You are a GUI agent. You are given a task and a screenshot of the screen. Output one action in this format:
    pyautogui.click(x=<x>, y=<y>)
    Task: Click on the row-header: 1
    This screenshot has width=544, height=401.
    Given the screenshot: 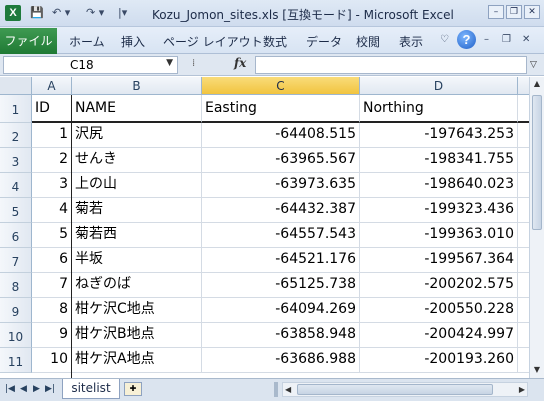 What is the action you would take?
    pyautogui.click(x=16, y=109)
    